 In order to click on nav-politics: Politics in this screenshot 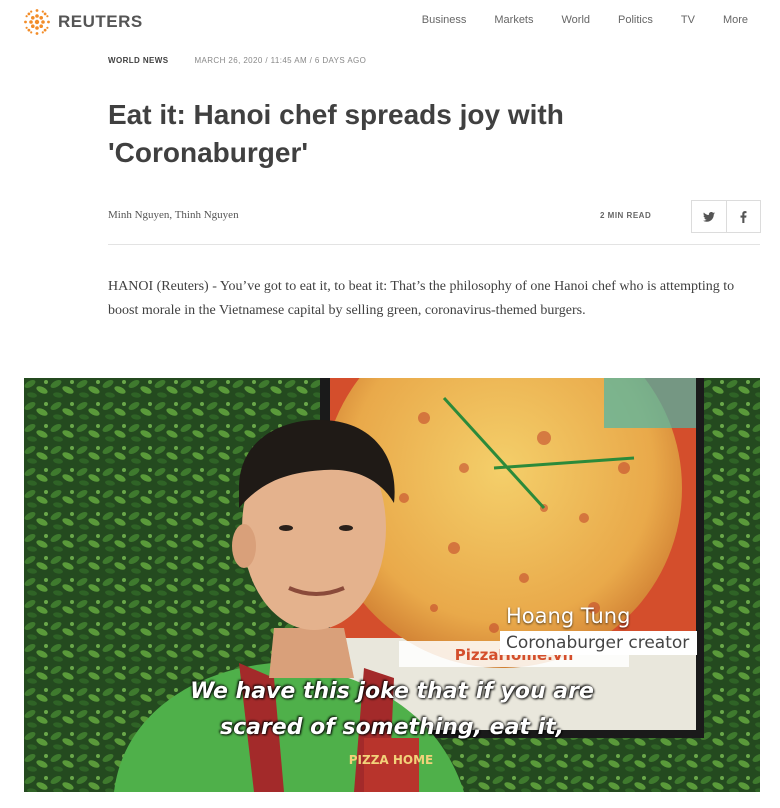, I will do `click(635, 20)`.